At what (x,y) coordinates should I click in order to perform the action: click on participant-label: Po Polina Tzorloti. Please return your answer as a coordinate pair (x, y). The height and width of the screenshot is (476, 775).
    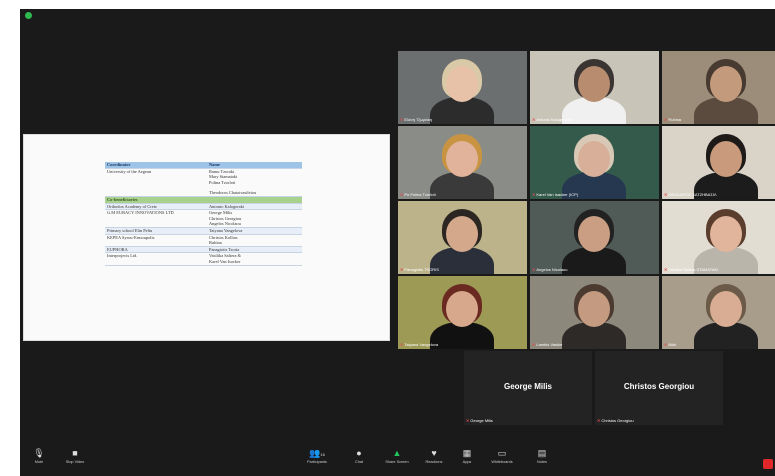
    Looking at the image, I should click on (420, 194).